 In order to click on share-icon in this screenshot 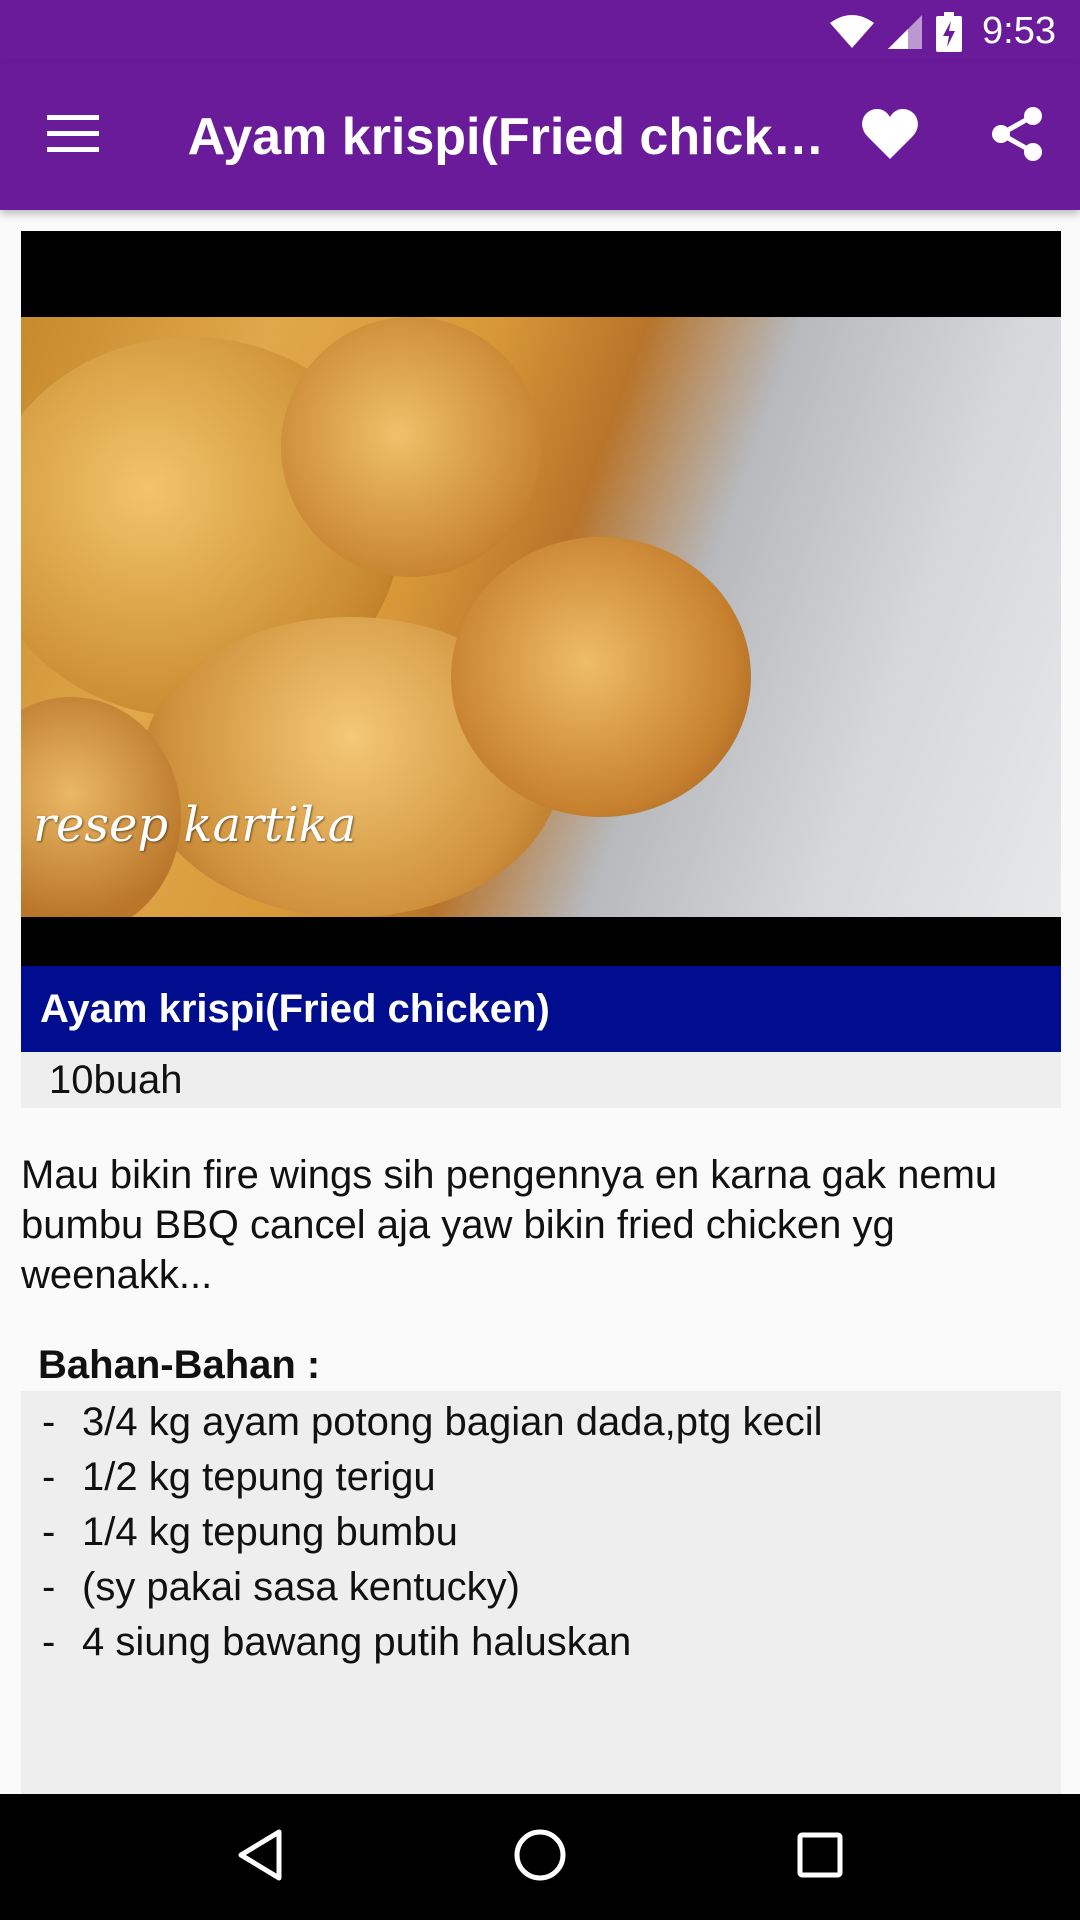, I will do `click(1017, 136)`.